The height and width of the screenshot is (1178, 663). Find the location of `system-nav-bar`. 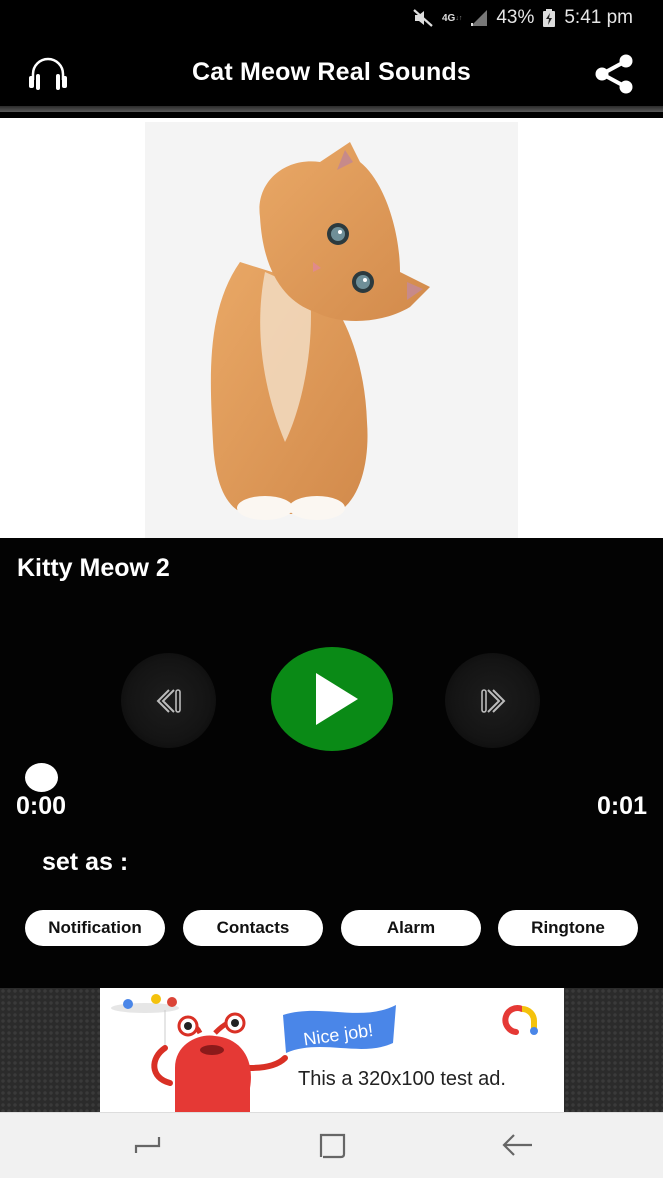

system-nav-bar is located at coordinates (331, 1145).